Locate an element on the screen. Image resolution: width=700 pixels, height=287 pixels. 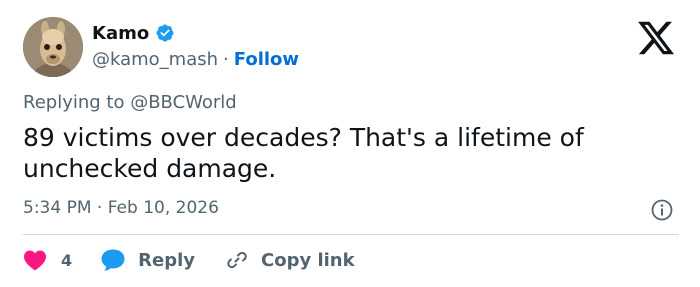
copy-link-label: Copy link is located at coordinates (308, 260).